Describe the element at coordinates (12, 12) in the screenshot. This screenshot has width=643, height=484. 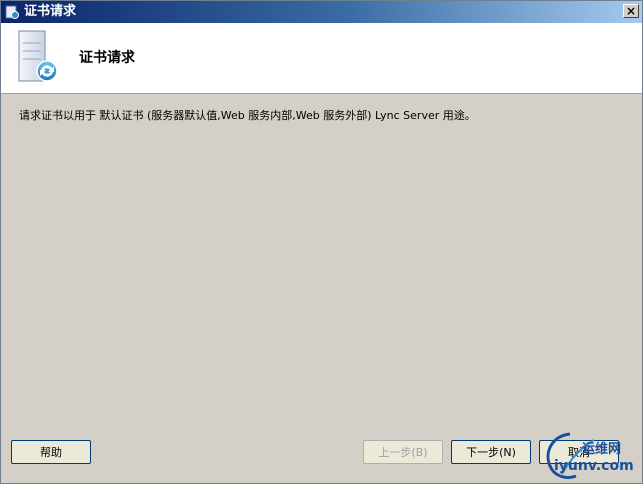
I see `app-icon` at that location.